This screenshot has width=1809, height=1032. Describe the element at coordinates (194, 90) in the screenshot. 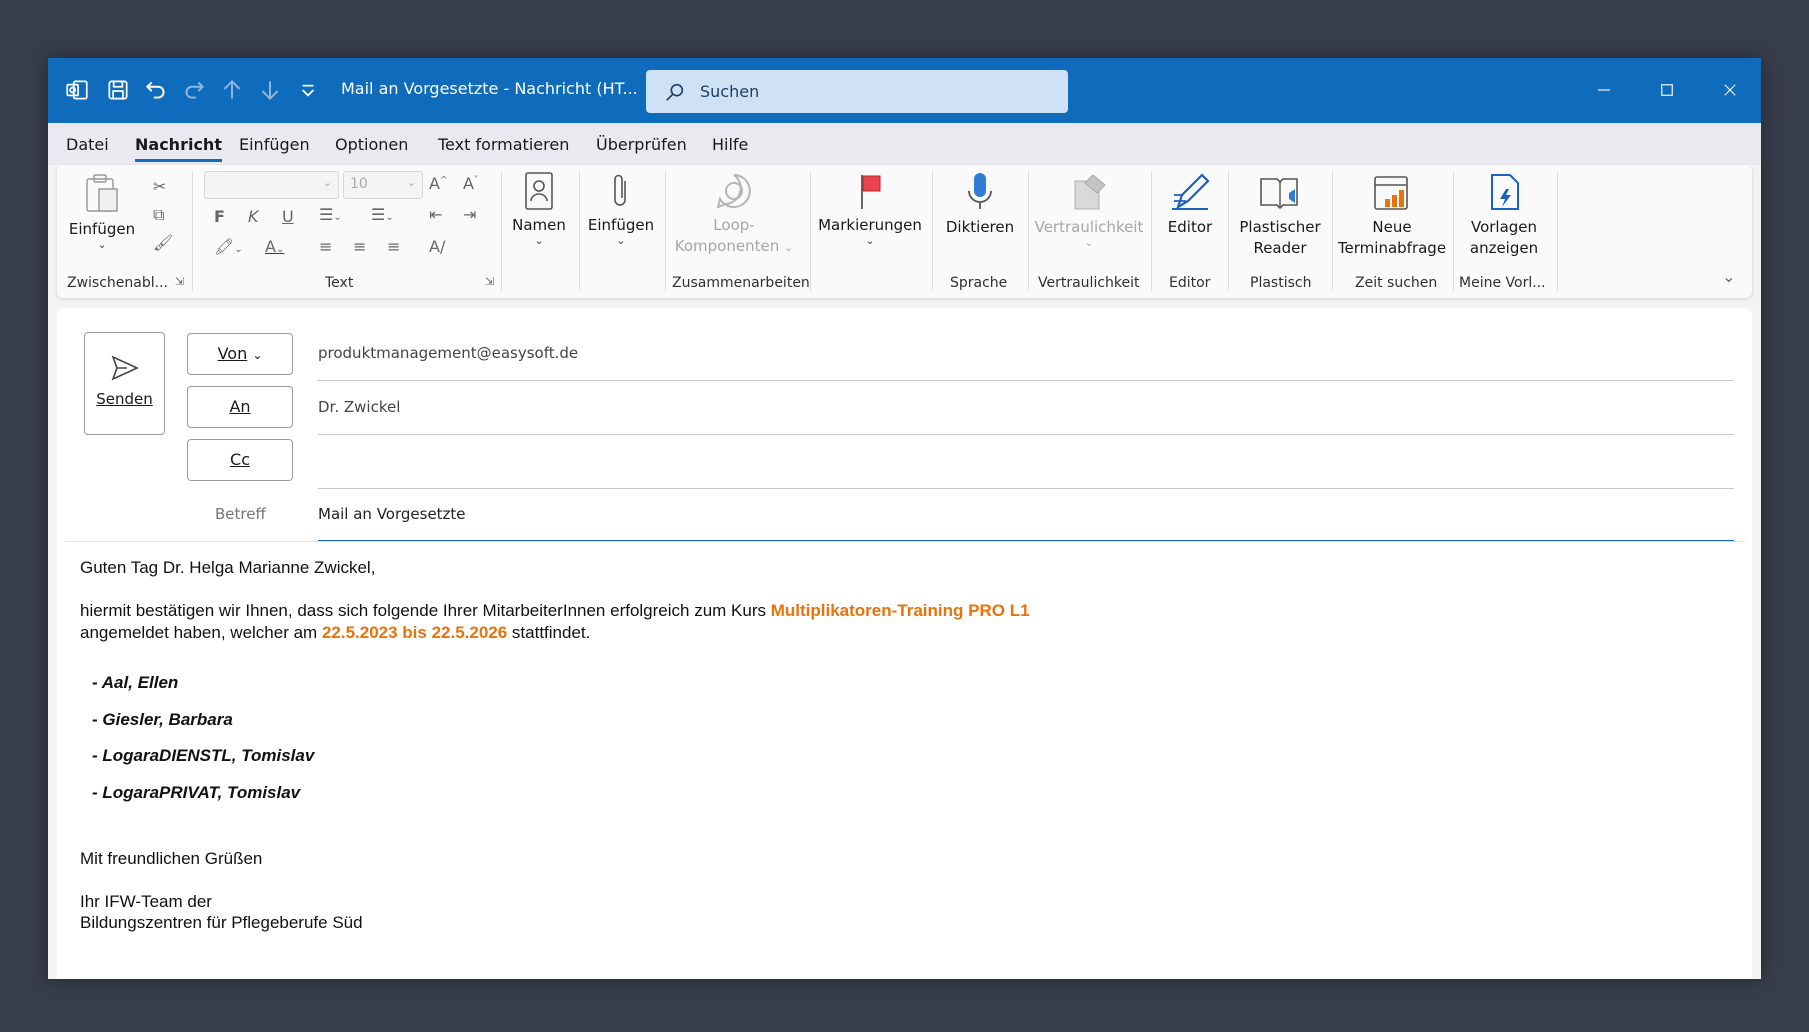

I see `redo-icon` at that location.